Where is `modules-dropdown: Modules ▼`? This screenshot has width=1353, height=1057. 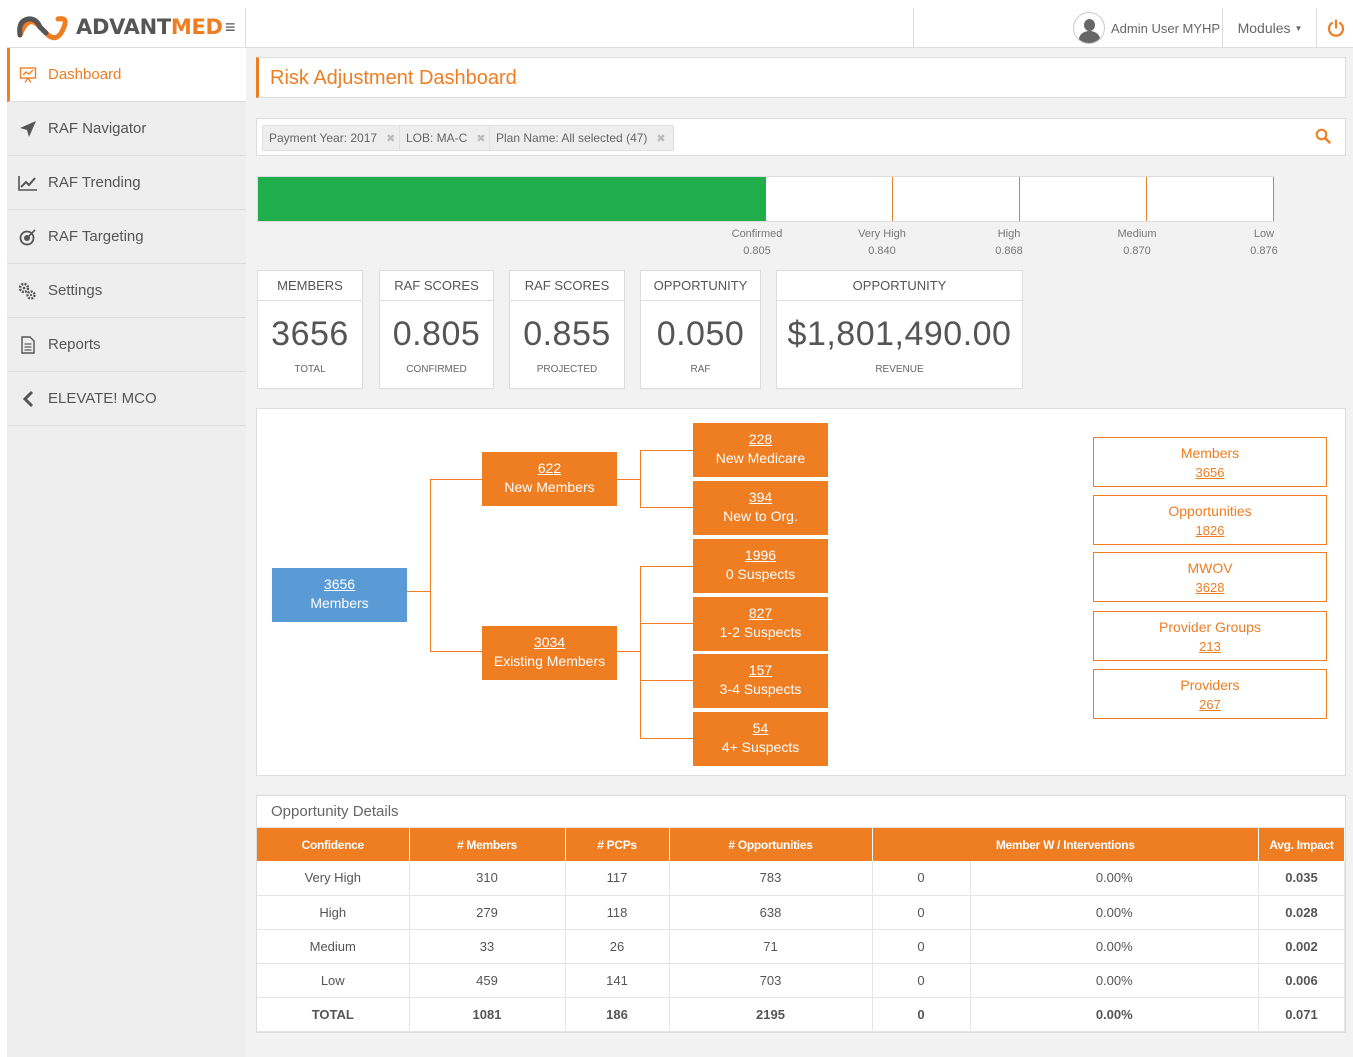
modules-dropdown: Modules ▼ is located at coordinates (1270, 28).